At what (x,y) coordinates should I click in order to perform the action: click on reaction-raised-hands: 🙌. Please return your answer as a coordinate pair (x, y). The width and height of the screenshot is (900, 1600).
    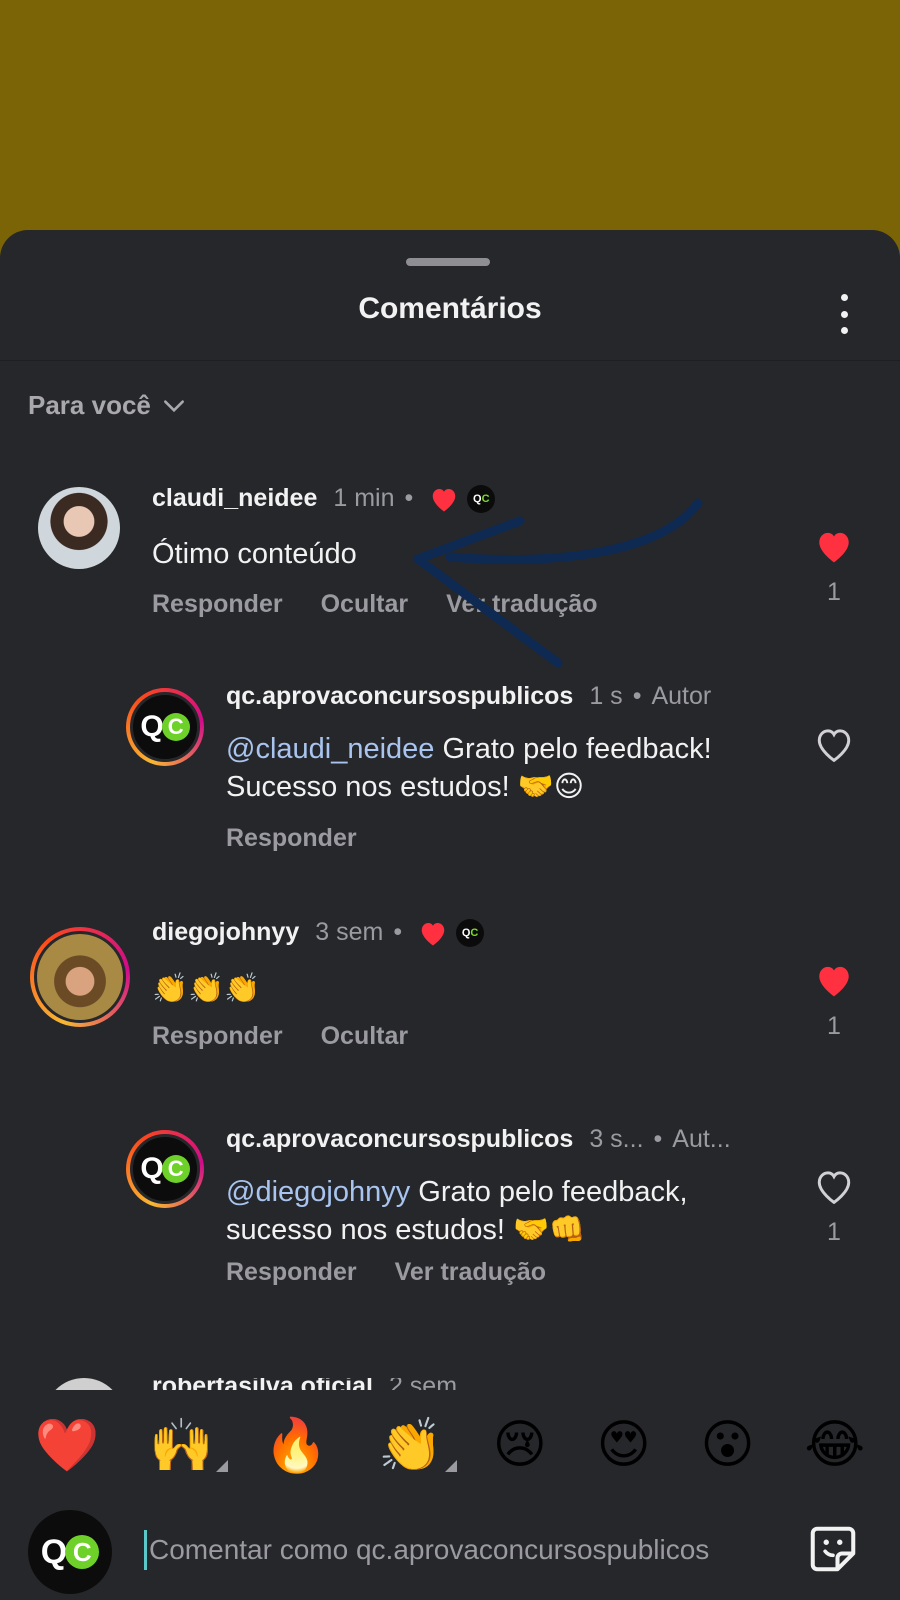
    Looking at the image, I should click on (189, 1445).